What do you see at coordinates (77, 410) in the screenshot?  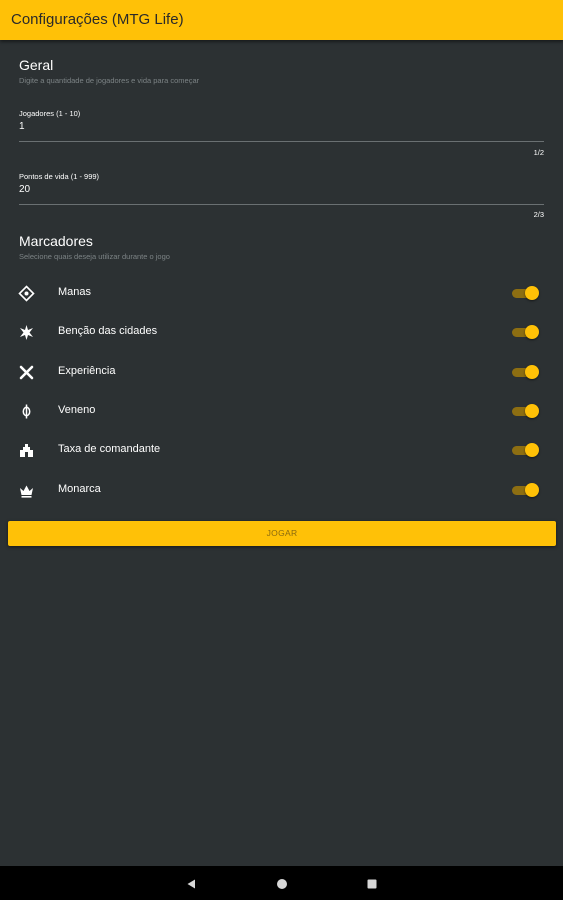 I see `marker-label-poison: Veneno` at bounding box center [77, 410].